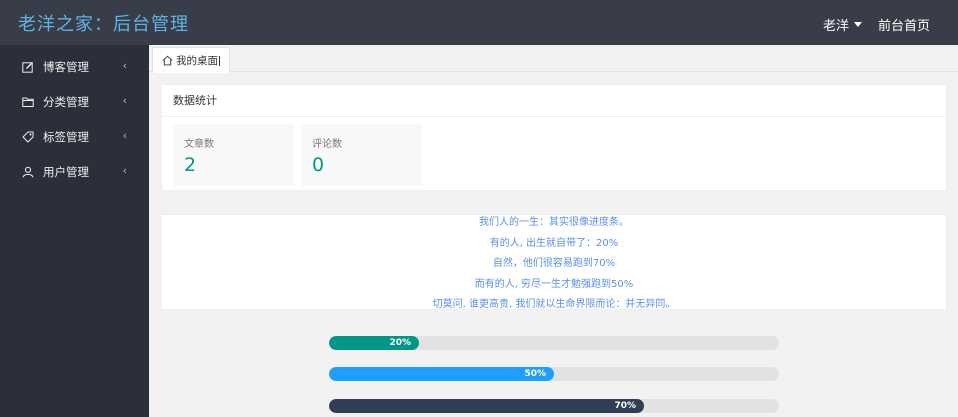 The height and width of the screenshot is (417, 958). I want to click on sidebar-item-label: 标签管理, so click(66, 136).